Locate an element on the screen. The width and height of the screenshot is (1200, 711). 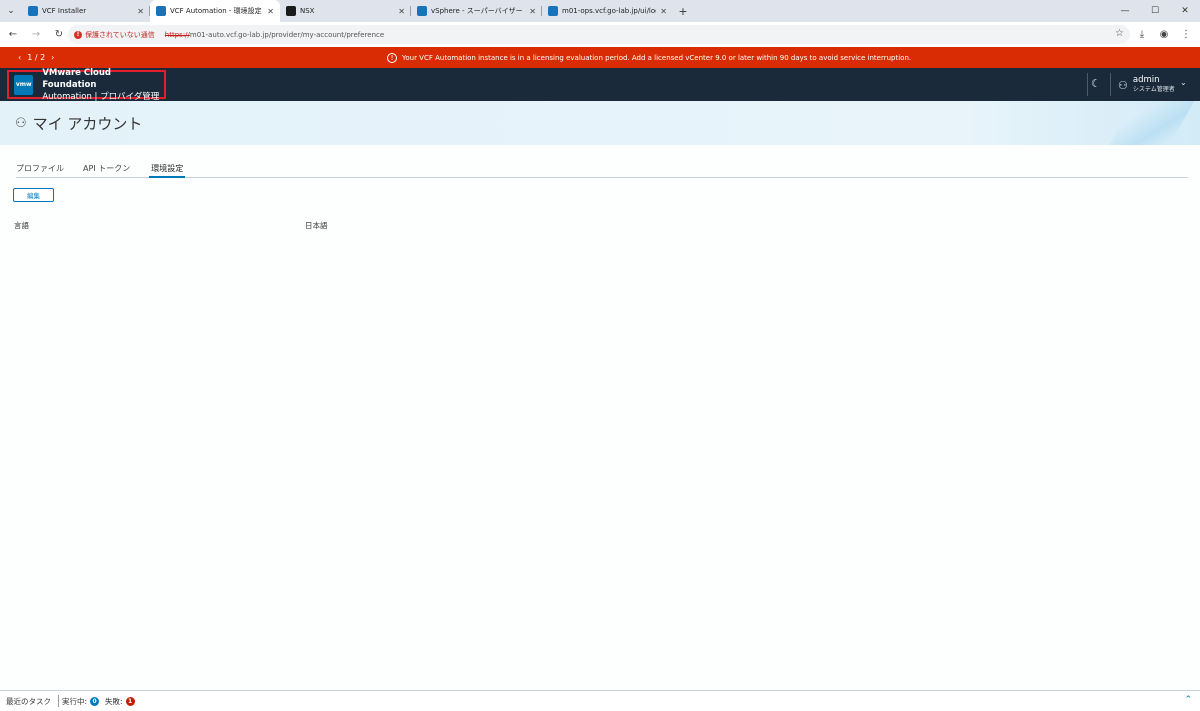
running-count-badge: 0 is located at coordinates (95, 701).